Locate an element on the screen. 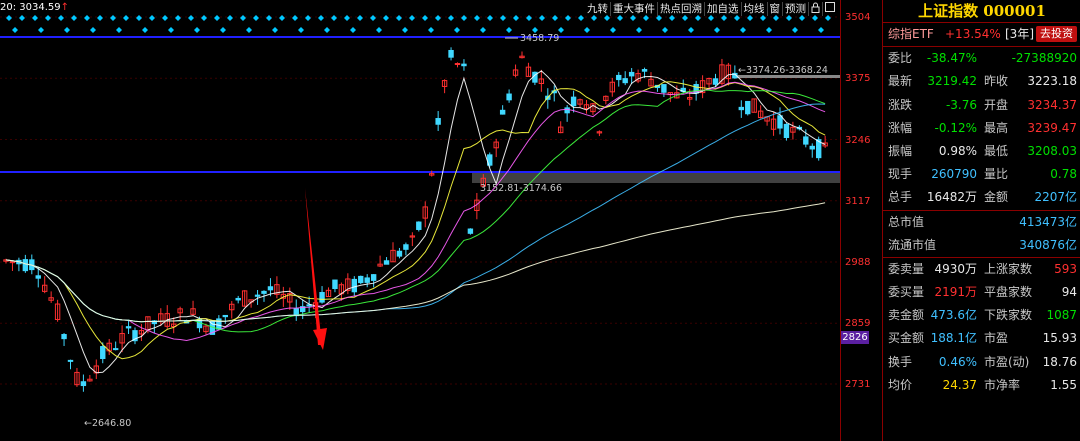 The height and width of the screenshot is (441, 1080). lock-icon is located at coordinates (816, 9).